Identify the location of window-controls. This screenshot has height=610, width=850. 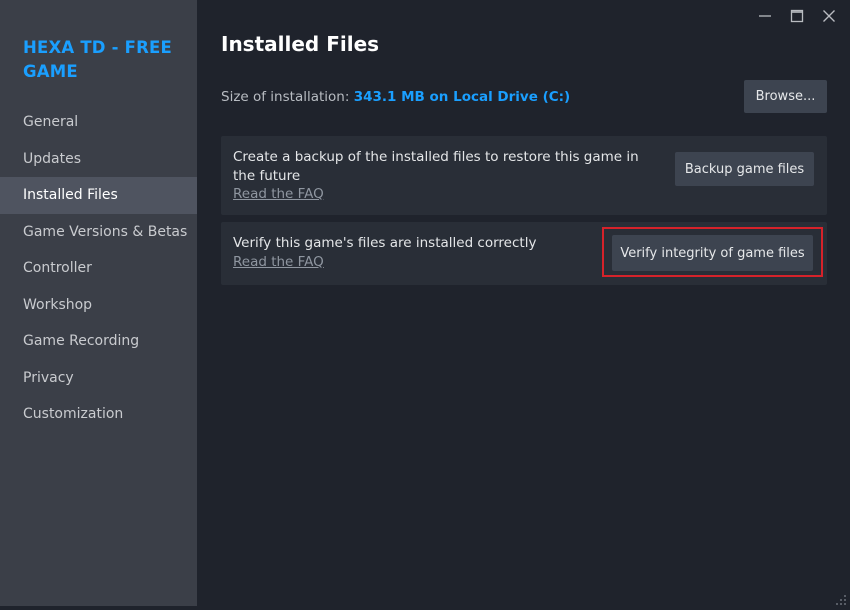
(797, 16).